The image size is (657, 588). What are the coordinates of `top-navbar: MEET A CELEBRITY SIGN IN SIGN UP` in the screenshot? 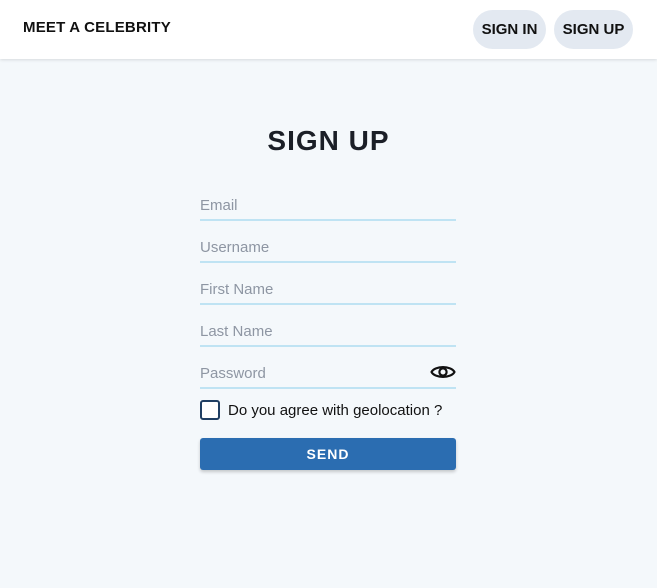 It's located at (328, 29).